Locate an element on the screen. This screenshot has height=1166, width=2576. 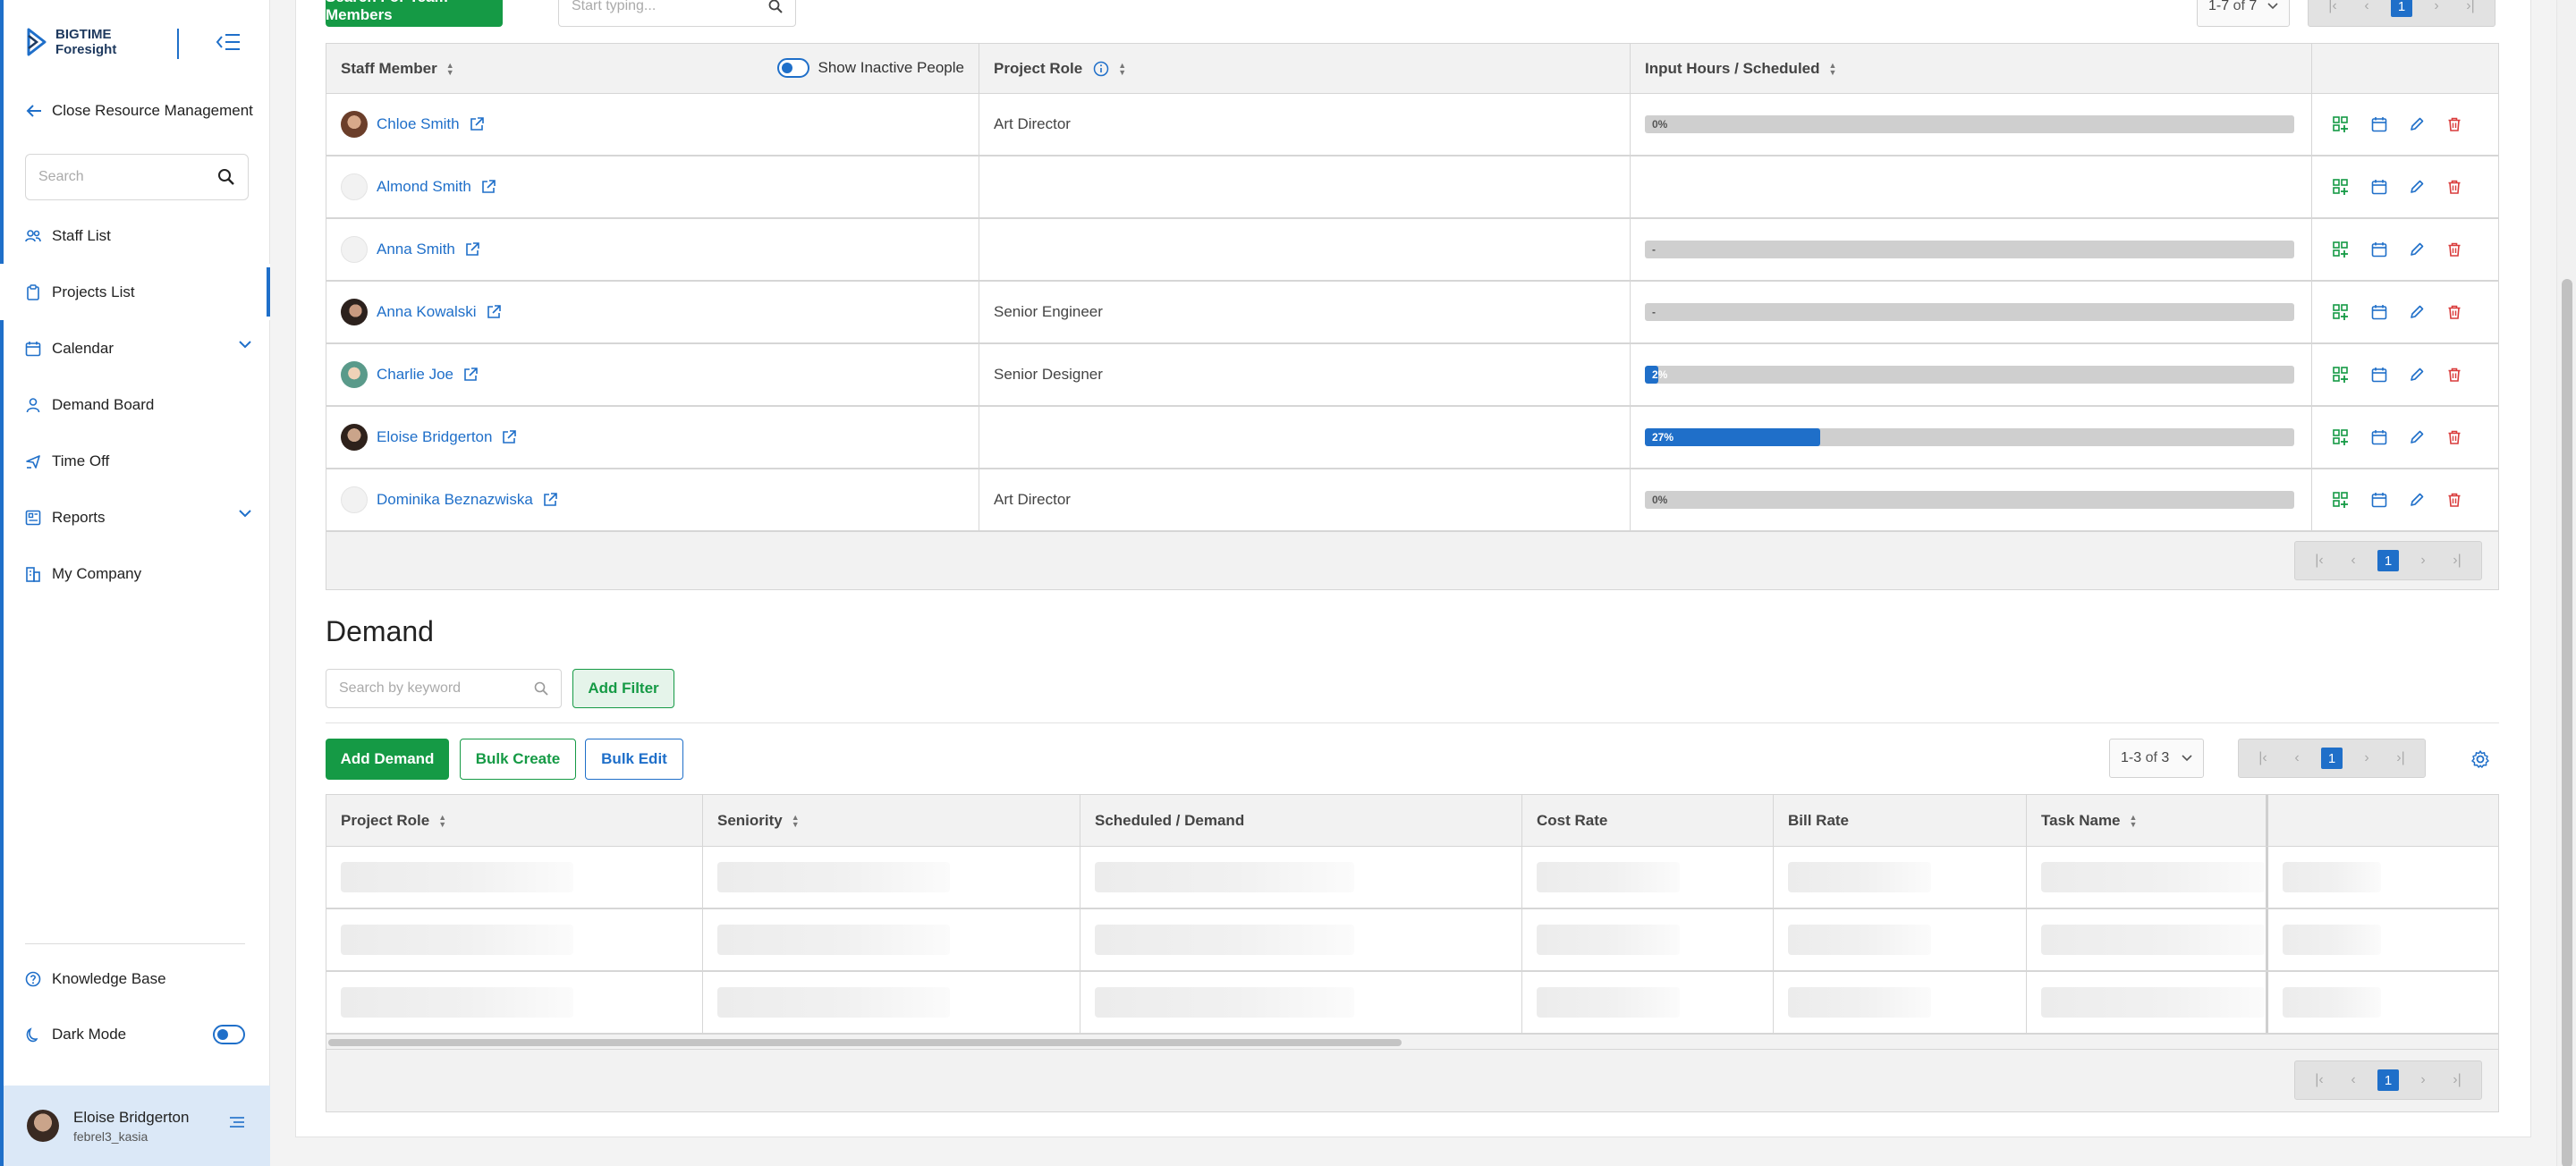
sidebar-item-staff-list: Staff List is located at coordinates (135, 235).